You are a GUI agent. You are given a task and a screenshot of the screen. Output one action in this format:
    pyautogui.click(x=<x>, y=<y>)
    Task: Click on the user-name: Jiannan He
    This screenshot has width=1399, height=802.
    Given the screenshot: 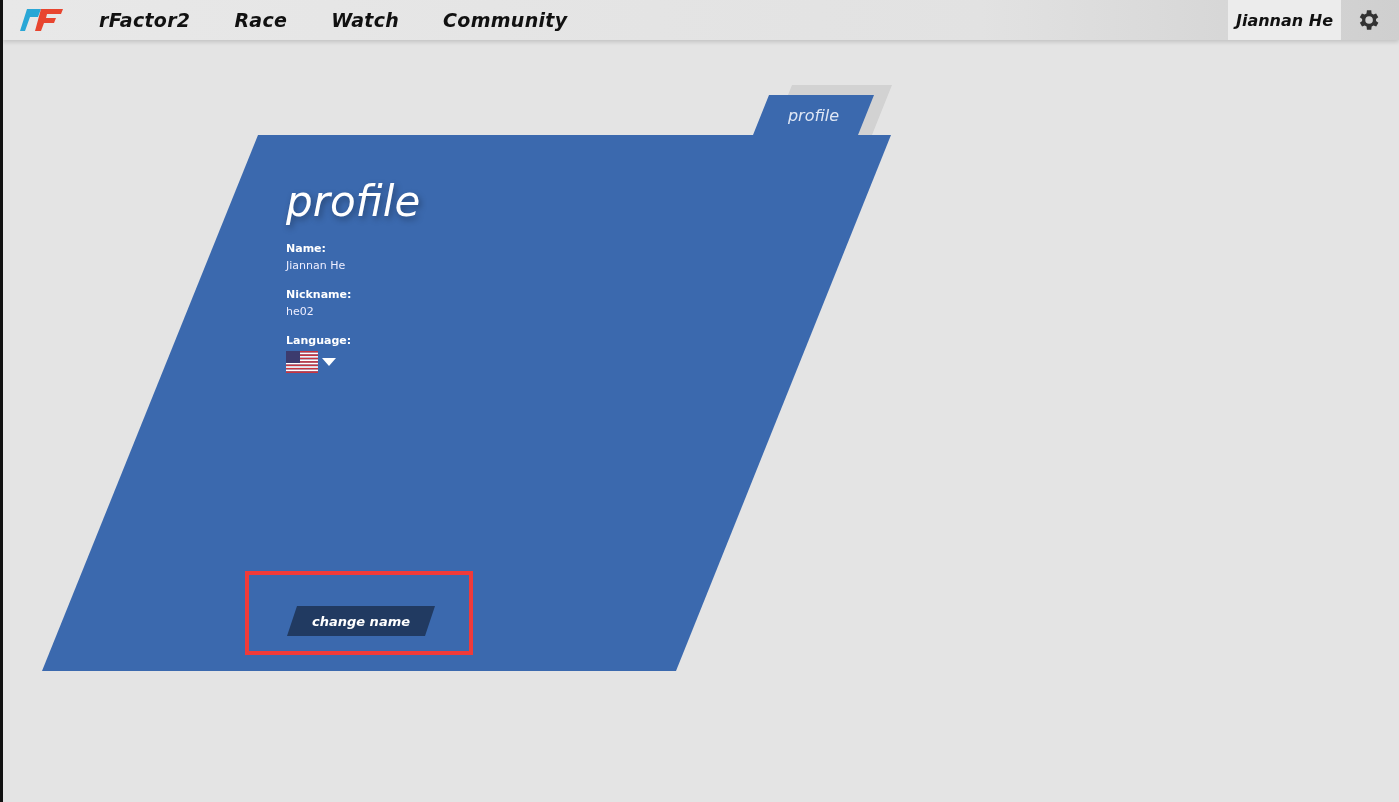 What is the action you would take?
    pyautogui.click(x=1284, y=20)
    